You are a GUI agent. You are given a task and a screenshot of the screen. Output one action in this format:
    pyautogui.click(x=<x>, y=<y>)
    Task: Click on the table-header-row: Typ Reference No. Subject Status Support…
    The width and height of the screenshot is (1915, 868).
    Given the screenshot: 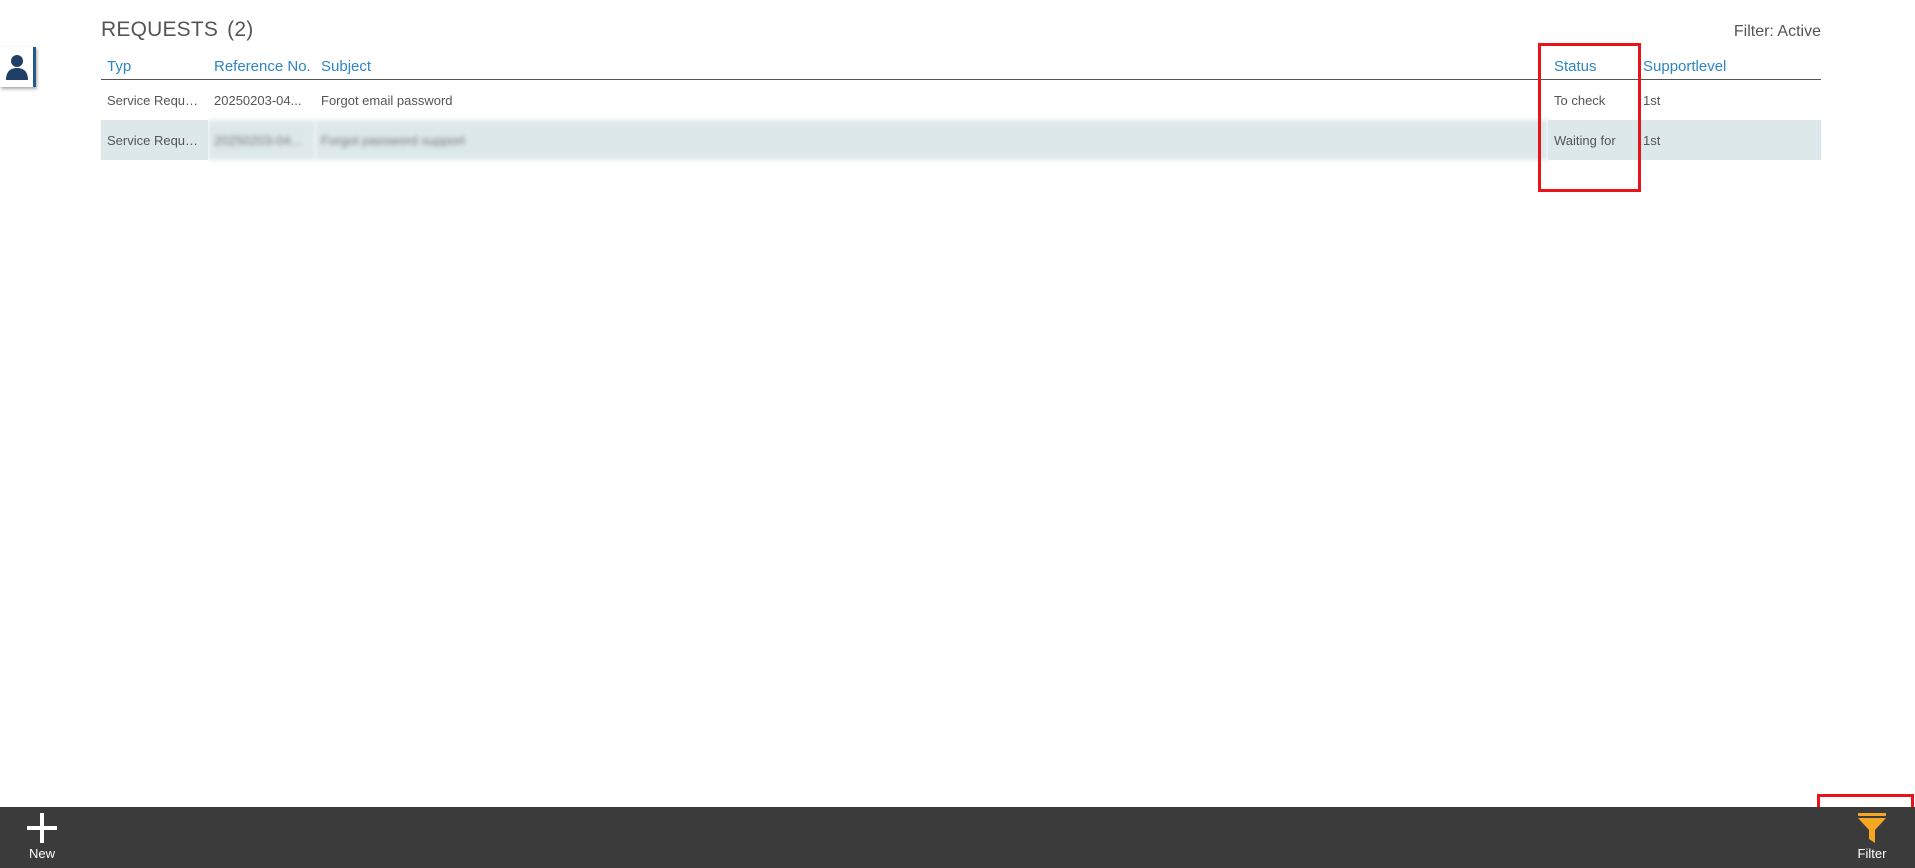 What is the action you would take?
    pyautogui.click(x=961, y=67)
    